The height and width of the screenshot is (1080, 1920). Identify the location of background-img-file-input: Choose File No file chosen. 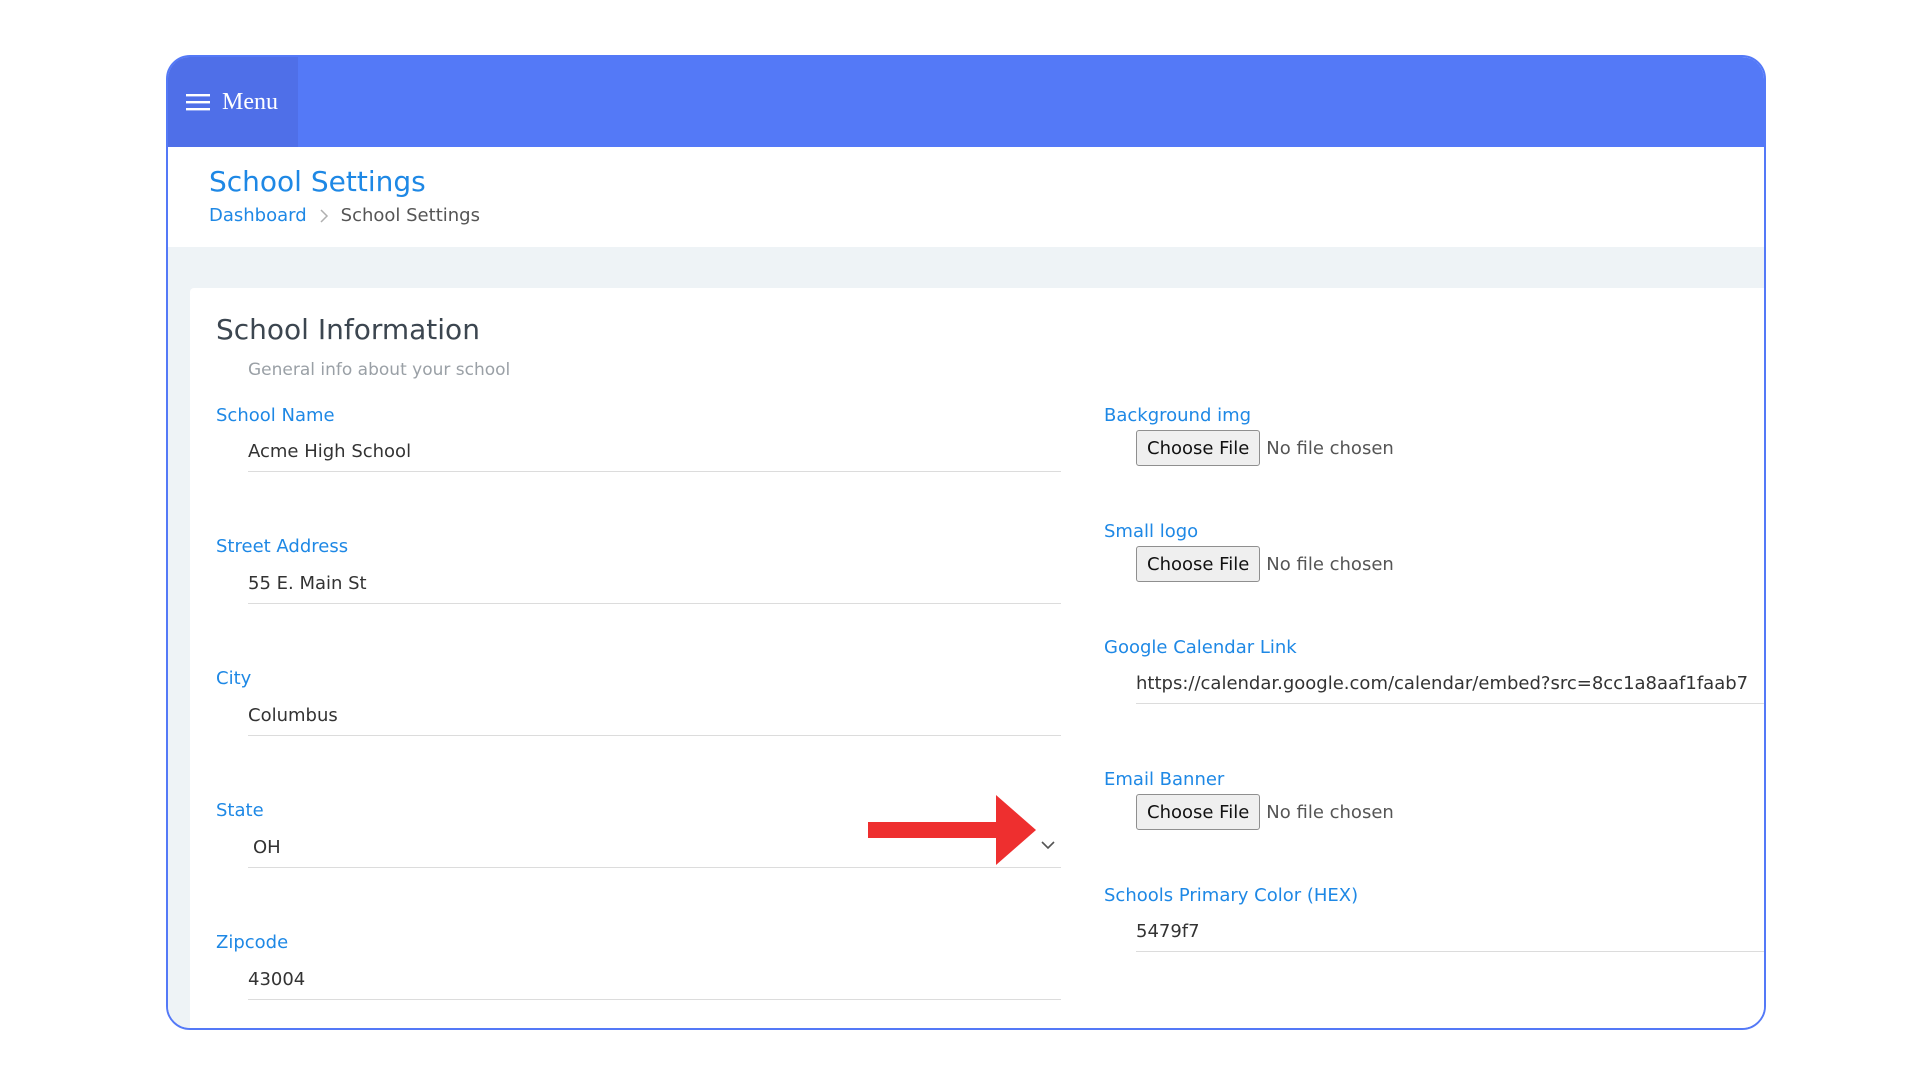
(1265, 448).